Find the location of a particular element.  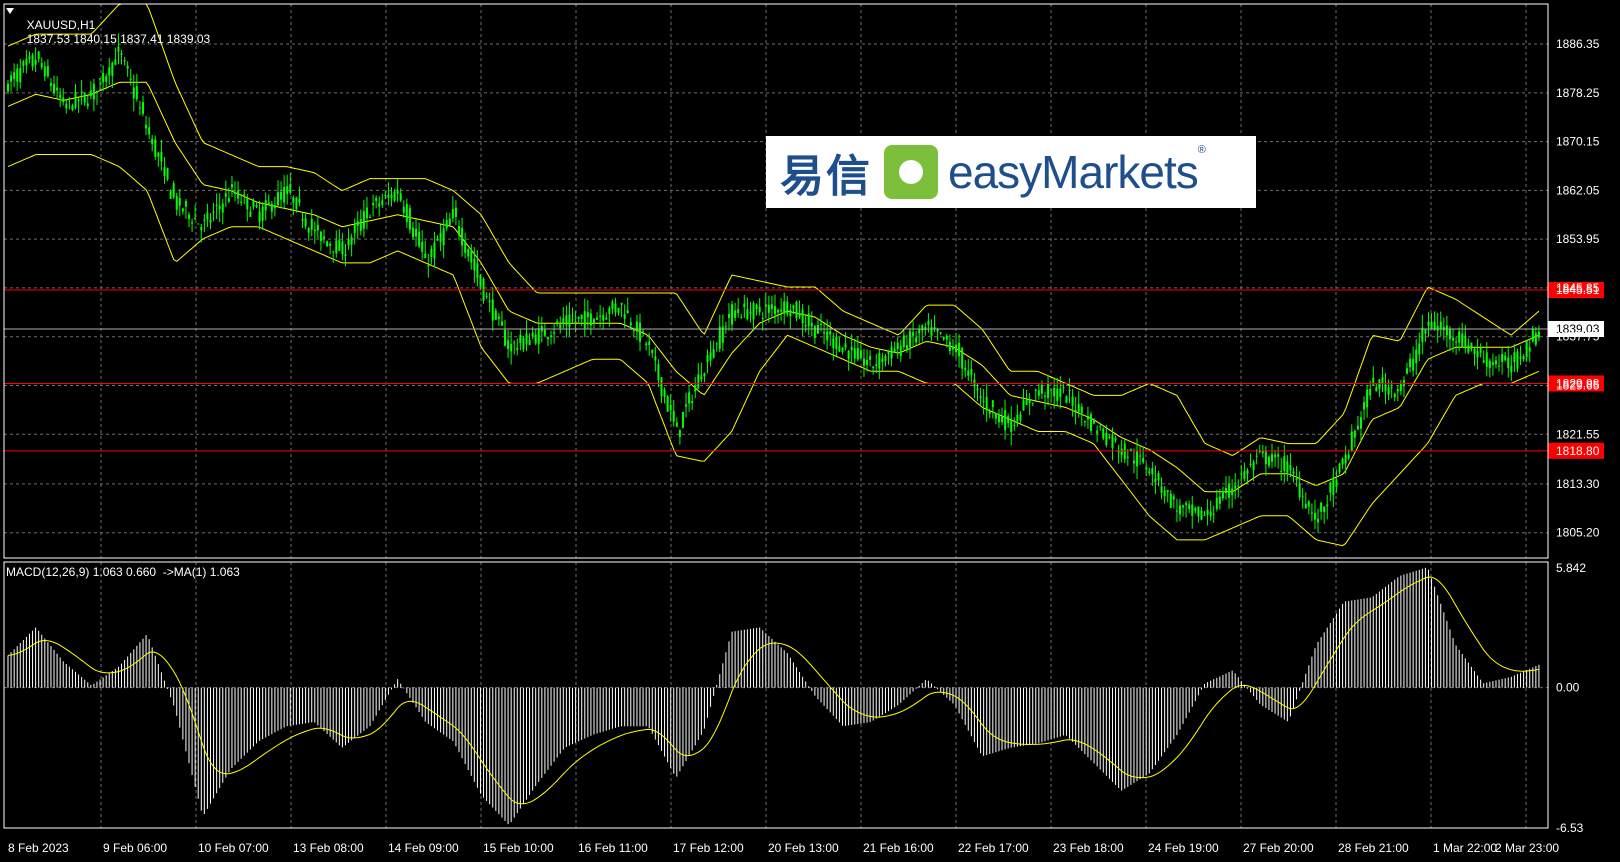

x-tick-label: 1 Mar 22:00 is located at coordinates (1465, 848).